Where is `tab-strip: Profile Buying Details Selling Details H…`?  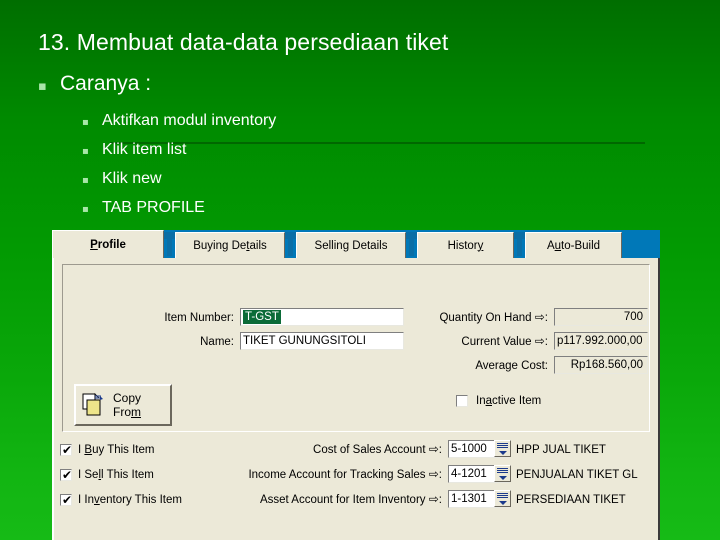
tab-strip: Profile Buying Details Selling Details H… is located at coordinates (356, 244).